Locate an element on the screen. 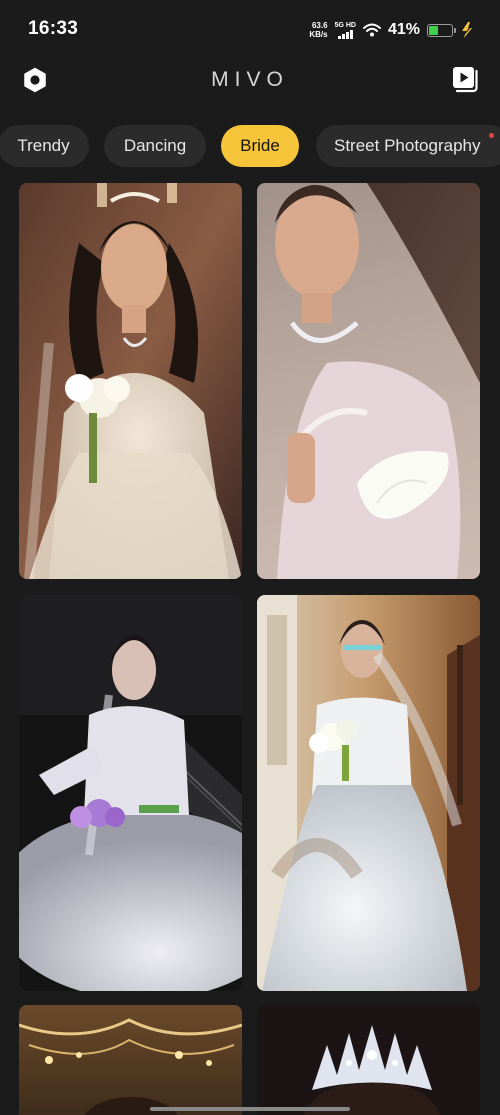 The height and width of the screenshot is (1115, 500). network-speed-value: 63.6 is located at coordinates (319, 25).